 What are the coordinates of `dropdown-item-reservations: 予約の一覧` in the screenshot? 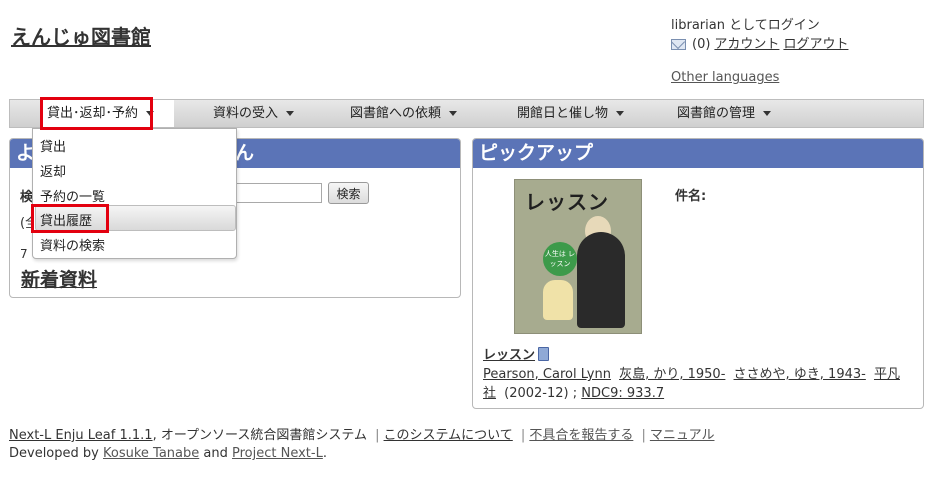 It's located at (72, 195).